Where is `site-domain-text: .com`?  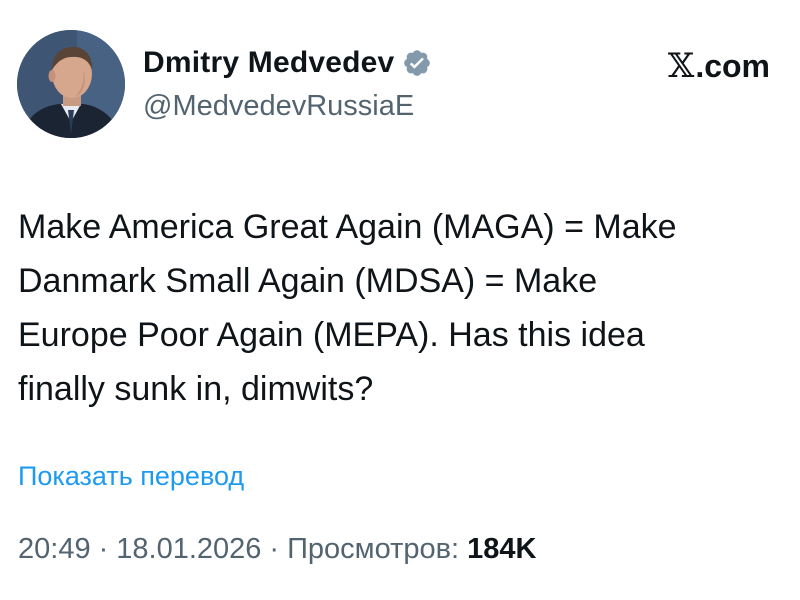 site-domain-text: .com is located at coordinates (732, 66).